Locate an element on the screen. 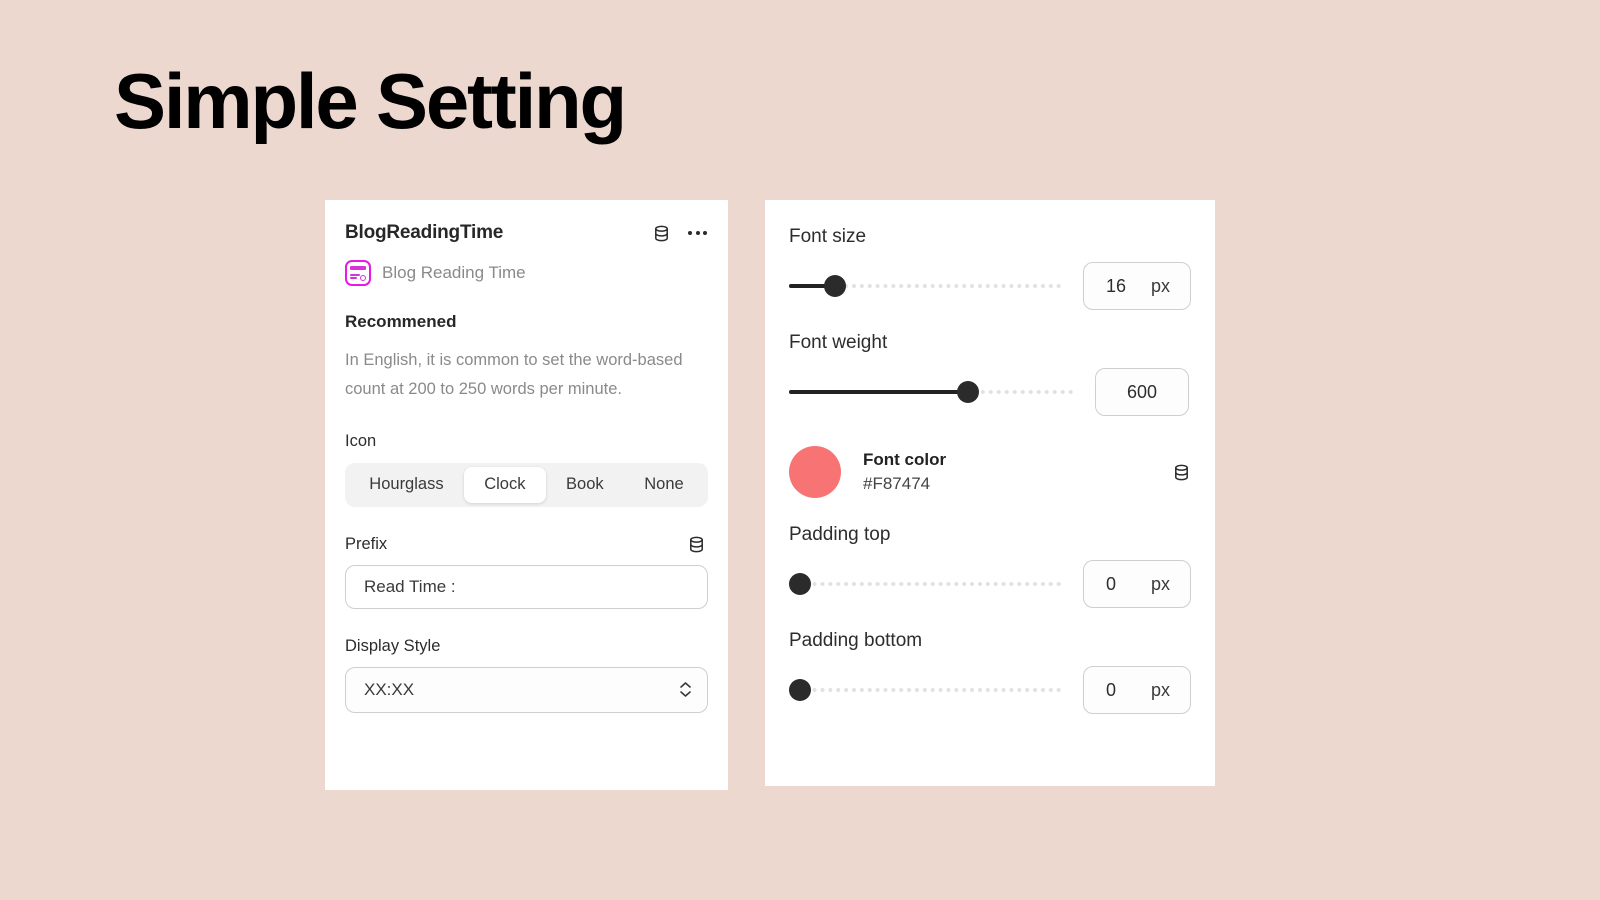  font-color-row: Font color #F87474 is located at coordinates (990, 472).